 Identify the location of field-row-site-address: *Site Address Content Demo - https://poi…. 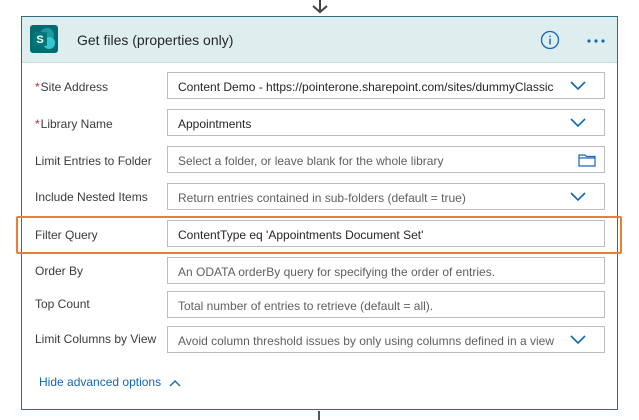
(319, 89).